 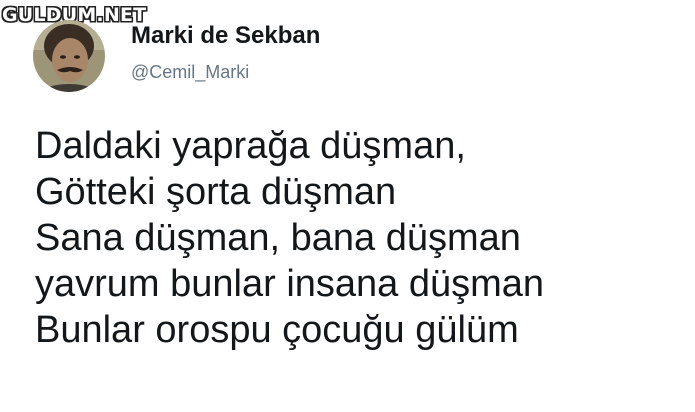 I want to click on profile-photo-icon, so click(x=69, y=56).